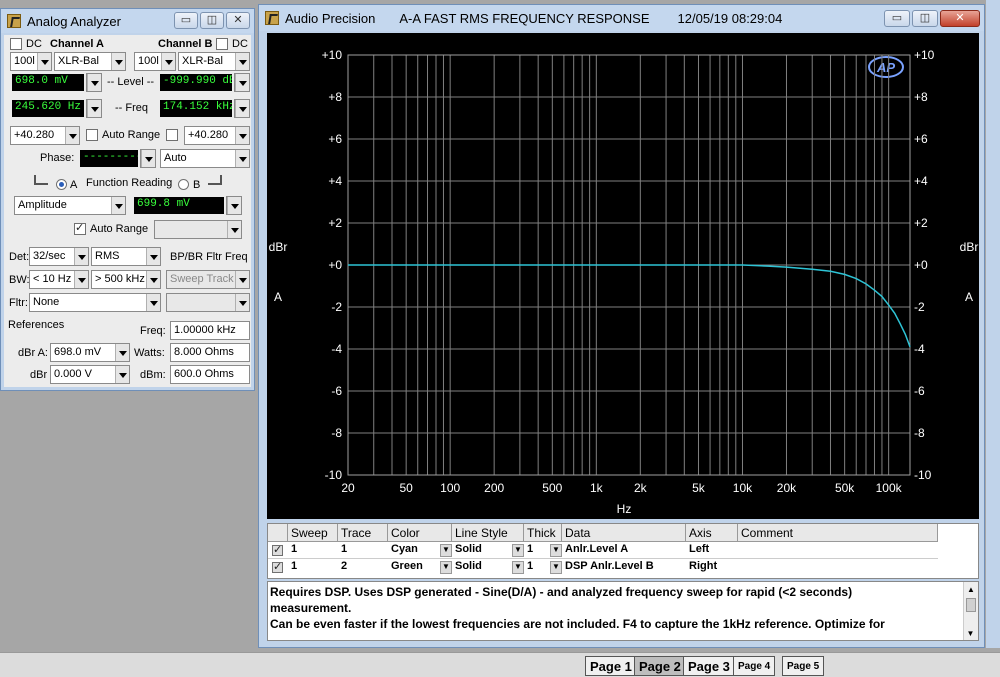 The height and width of the screenshot is (677, 1000). What do you see at coordinates (59, 256) in the screenshot?
I see `detector-rate-select: 32/sec` at bounding box center [59, 256].